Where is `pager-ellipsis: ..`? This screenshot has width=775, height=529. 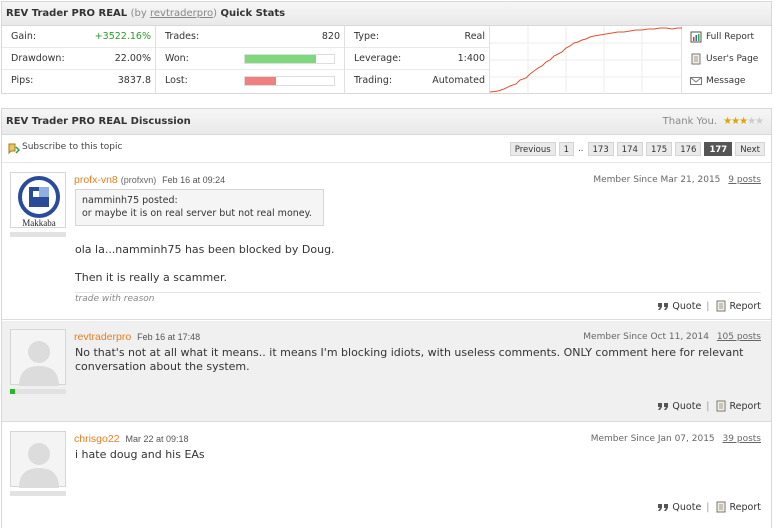 pager-ellipsis: .. is located at coordinates (581, 149).